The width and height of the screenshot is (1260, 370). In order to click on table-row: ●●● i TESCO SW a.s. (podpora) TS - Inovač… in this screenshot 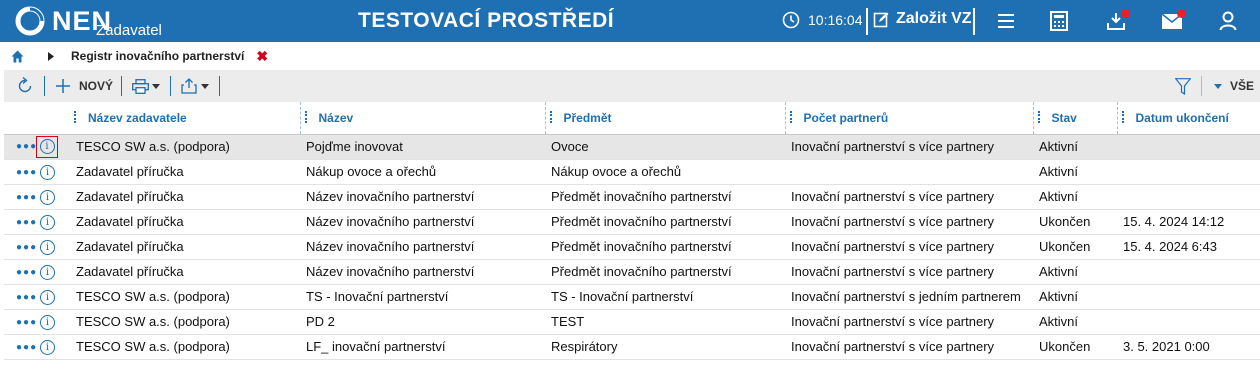, I will do `click(632, 297)`.